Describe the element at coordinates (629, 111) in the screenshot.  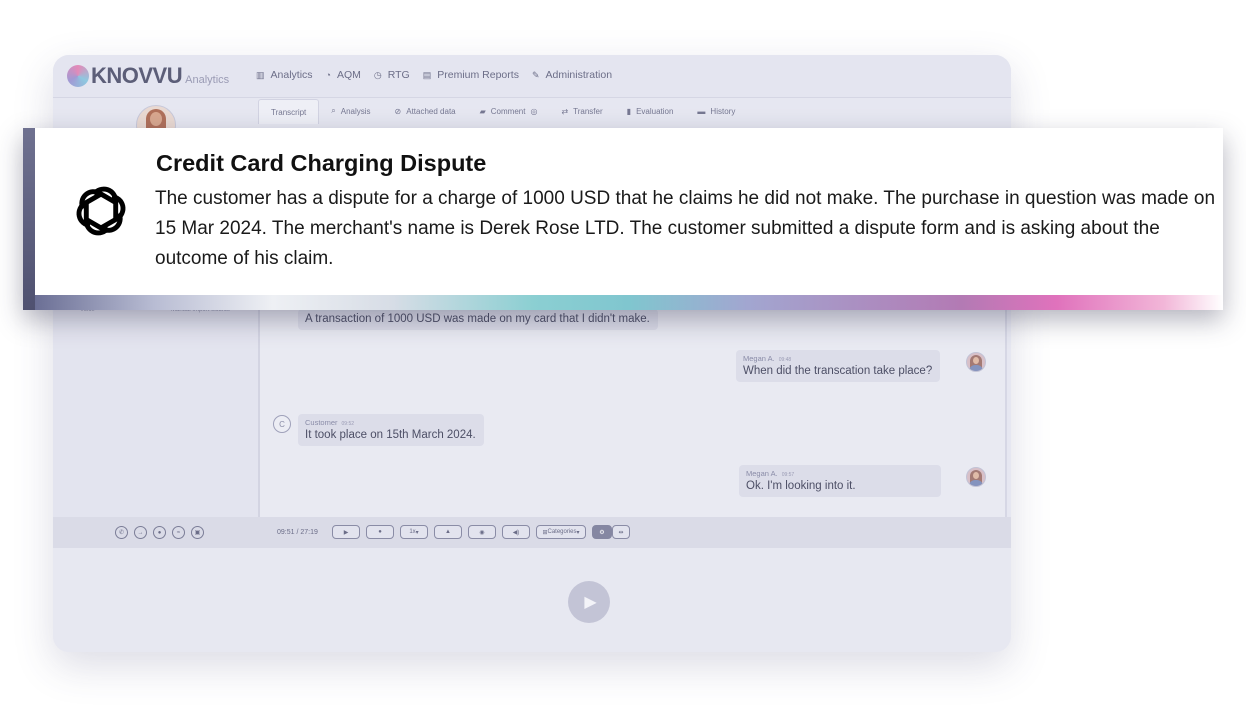
I see `clipboard-icon: ▮` at that location.